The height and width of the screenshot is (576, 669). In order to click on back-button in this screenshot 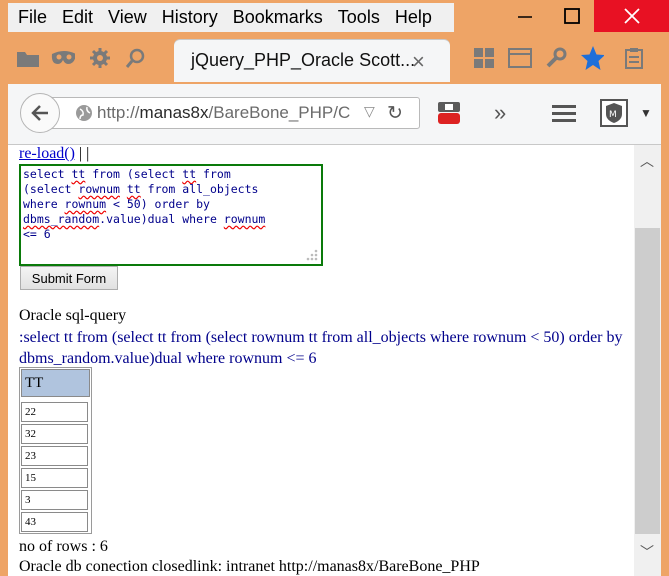, I will do `click(40, 113)`.